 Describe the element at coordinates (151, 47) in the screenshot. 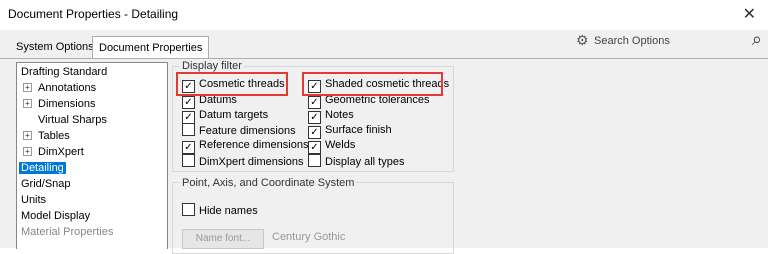

I see `tab-document-properties: Document Properties` at that location.